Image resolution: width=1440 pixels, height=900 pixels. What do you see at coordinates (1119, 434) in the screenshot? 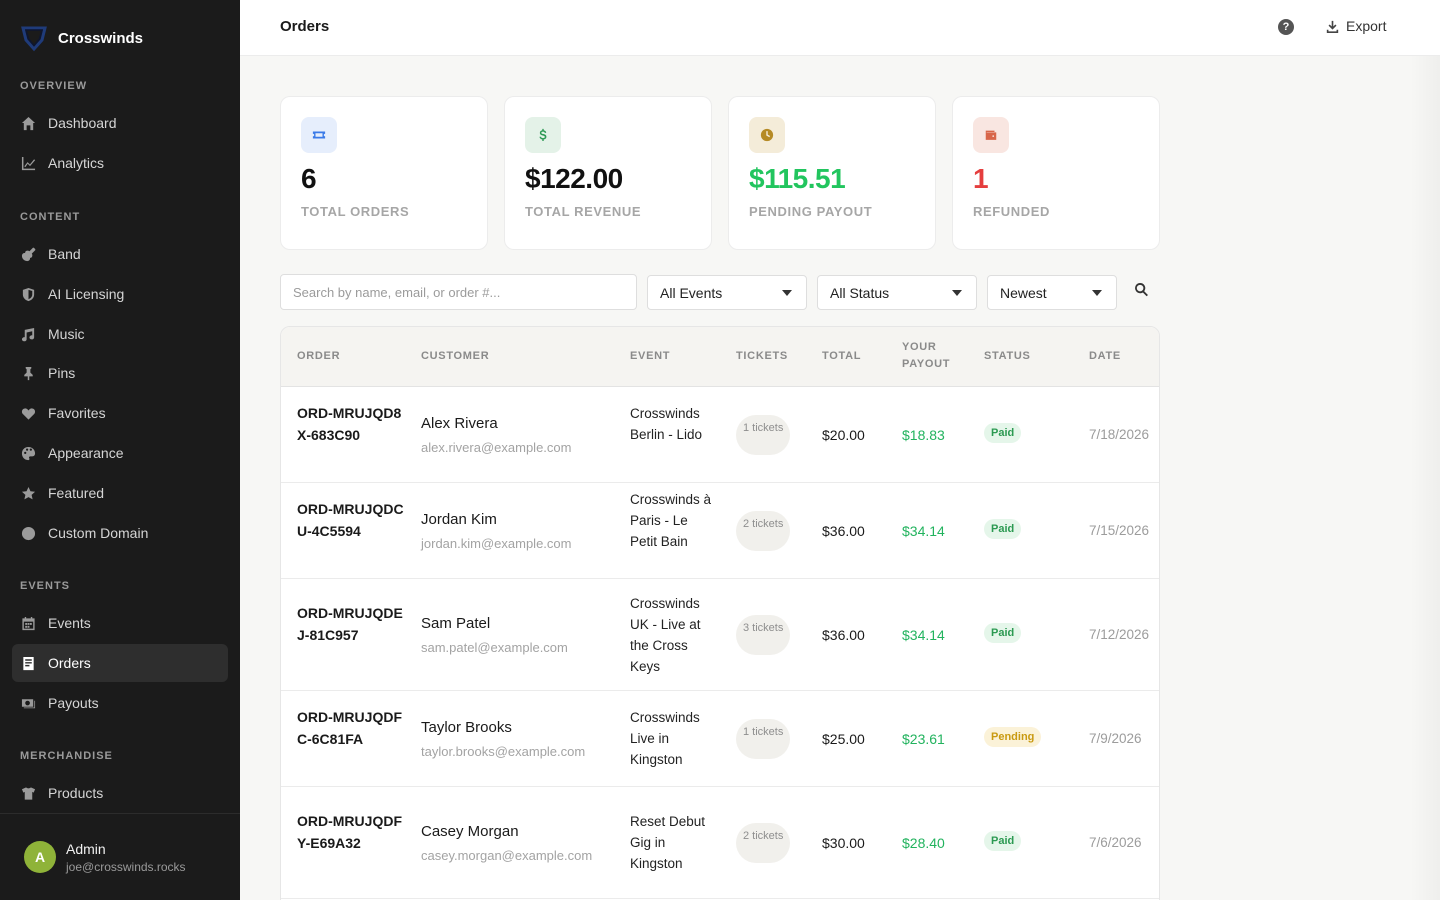
I see `order-date: 7/18/2026` at bounding box center [1119, 434].